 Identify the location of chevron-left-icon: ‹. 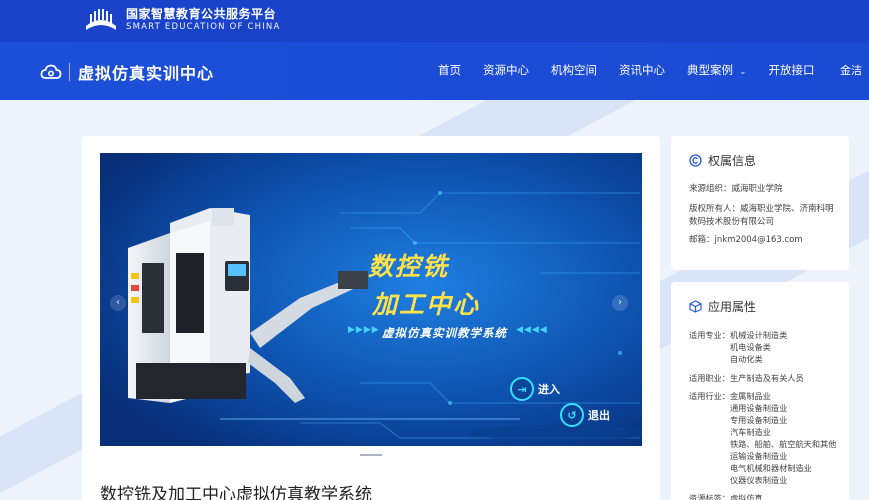
(118, 303).